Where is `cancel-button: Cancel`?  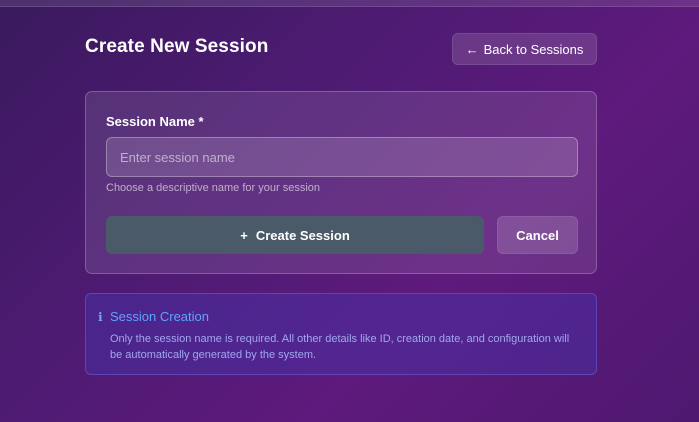
cancel-button: Cancel is located at coordinates (537, 235).